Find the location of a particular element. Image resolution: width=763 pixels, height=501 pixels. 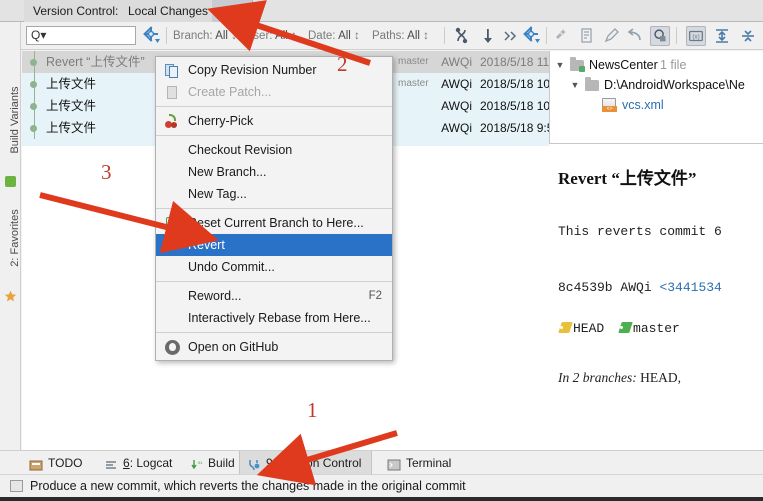

highlight-icon is located at coordinates (562, 36).